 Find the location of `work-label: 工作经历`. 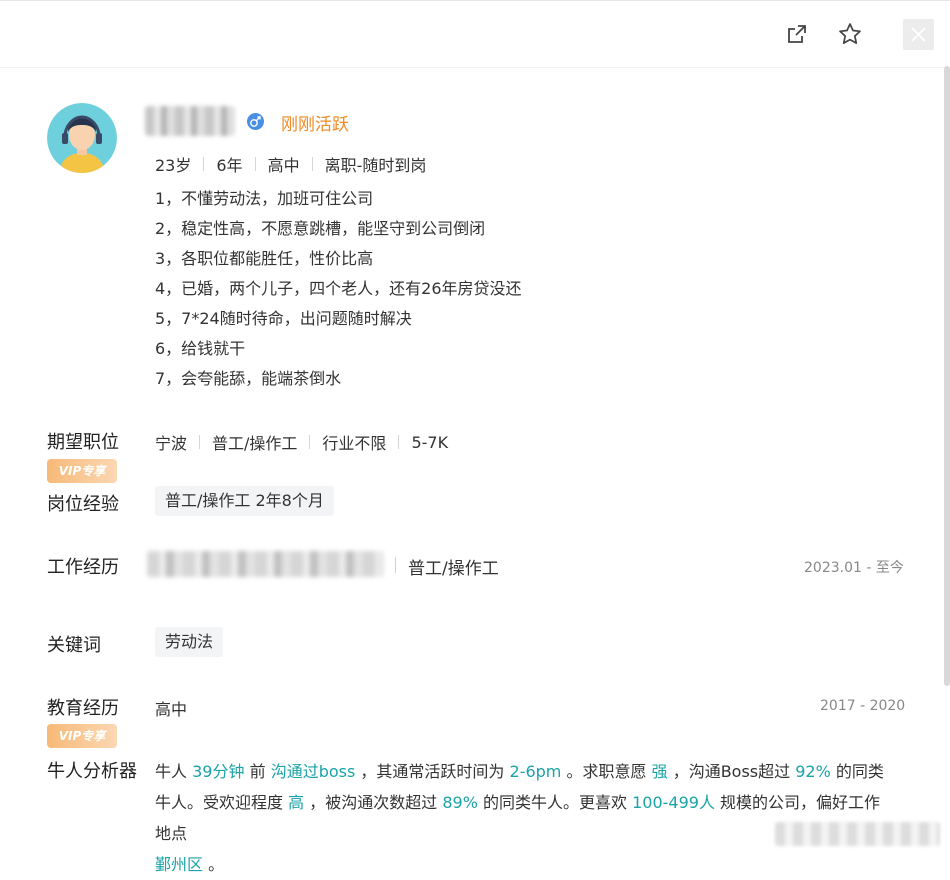

work-label: 工作经历 is located at coordinates (83, 567).